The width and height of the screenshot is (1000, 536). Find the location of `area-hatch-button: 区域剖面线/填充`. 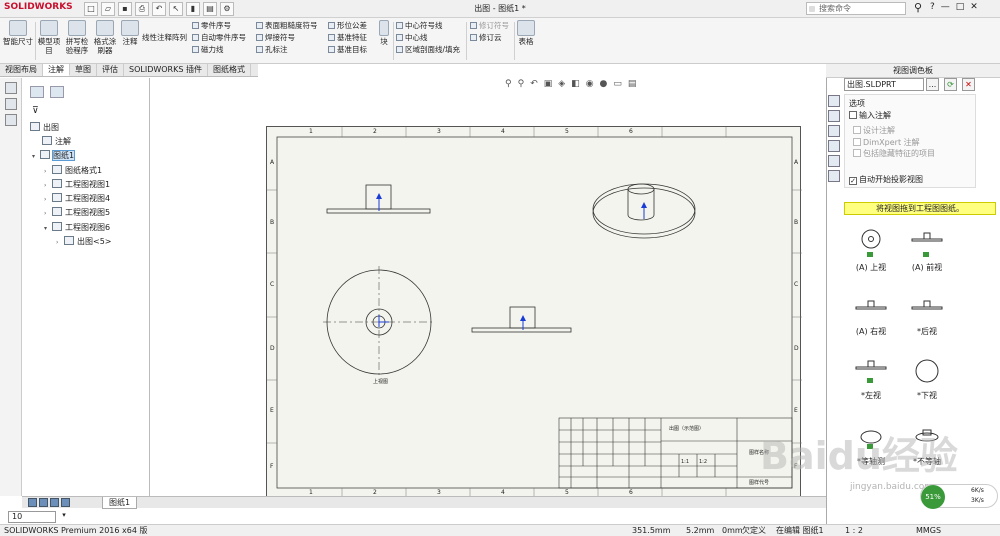

area-hatch-button: 区域剖面线/填充 is located at coordinates (428, 49).